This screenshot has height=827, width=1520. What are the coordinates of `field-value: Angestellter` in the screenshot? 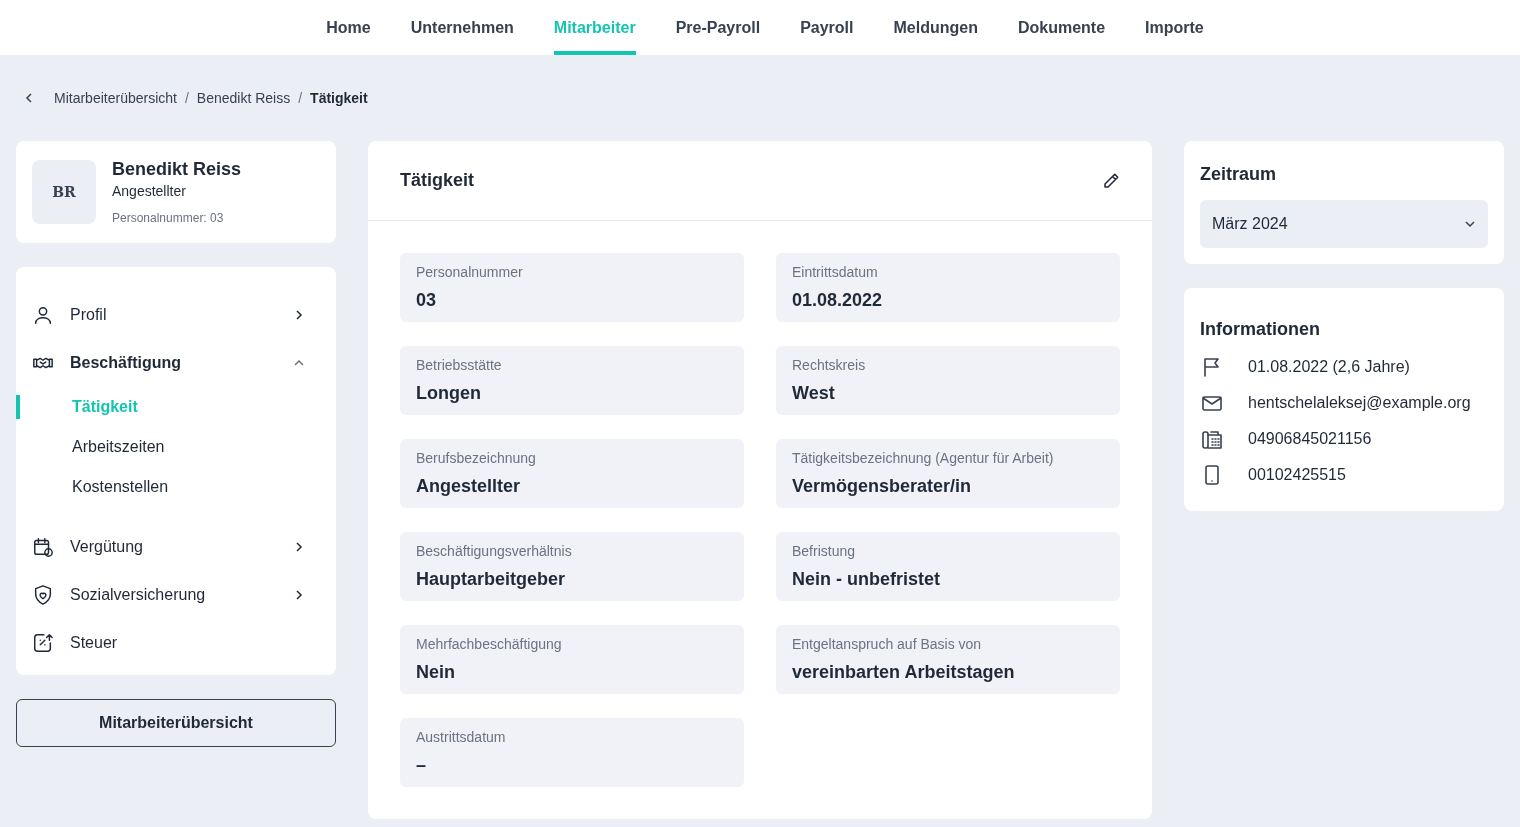 It's located at (469, 486).